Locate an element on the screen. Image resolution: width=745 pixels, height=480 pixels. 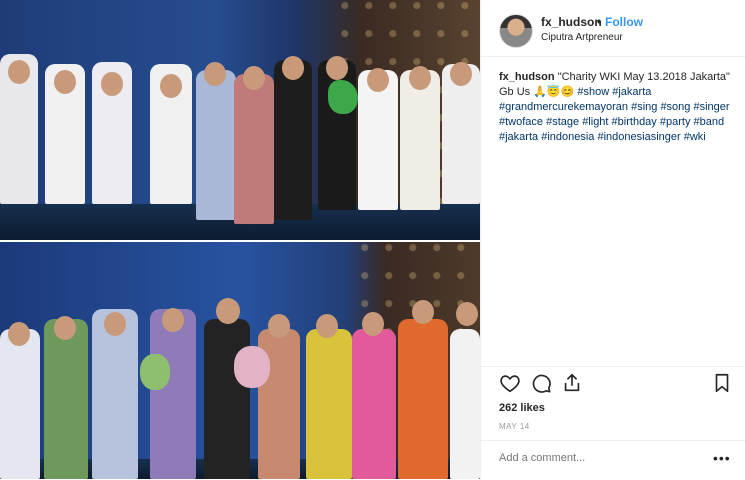
caption-username: fx_hudson is located at coordinates (527, 77).